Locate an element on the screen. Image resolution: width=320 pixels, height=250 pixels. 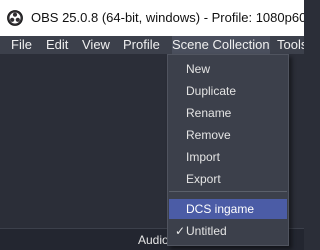
dropdown-item-label: New is located at coordinates (198, 69).